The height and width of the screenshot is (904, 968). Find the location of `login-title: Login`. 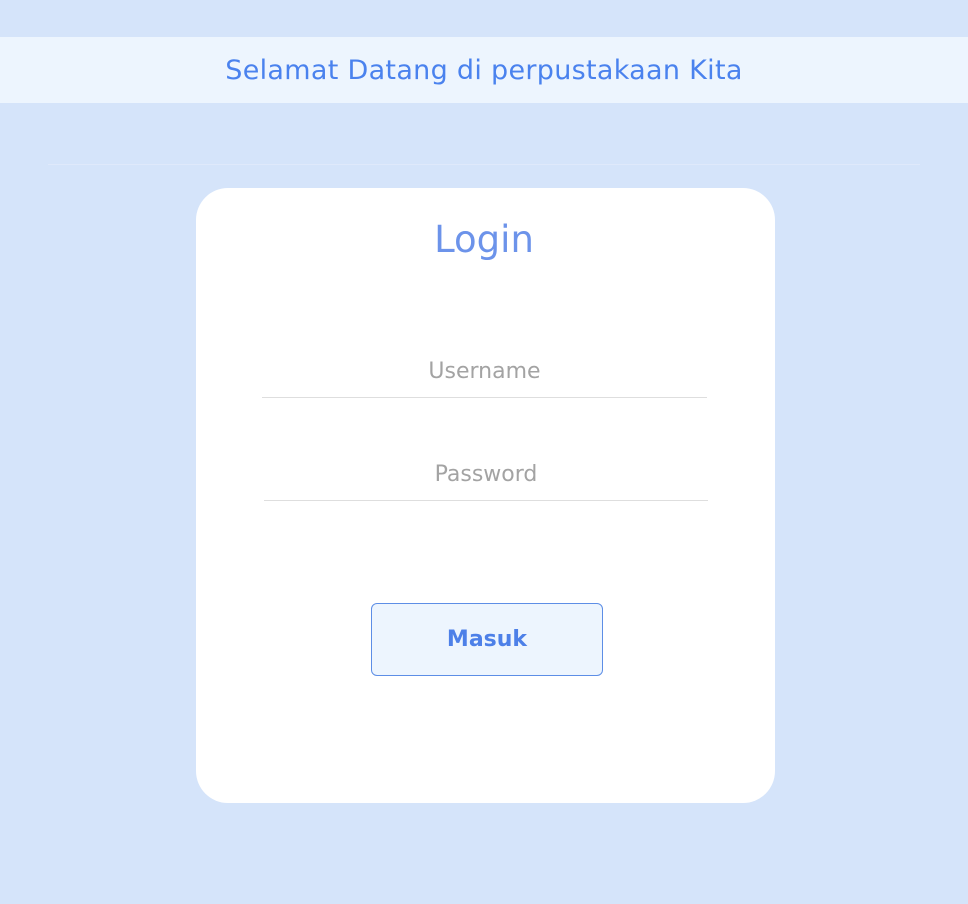

login-title: Login is located at coordinates (484, 239).